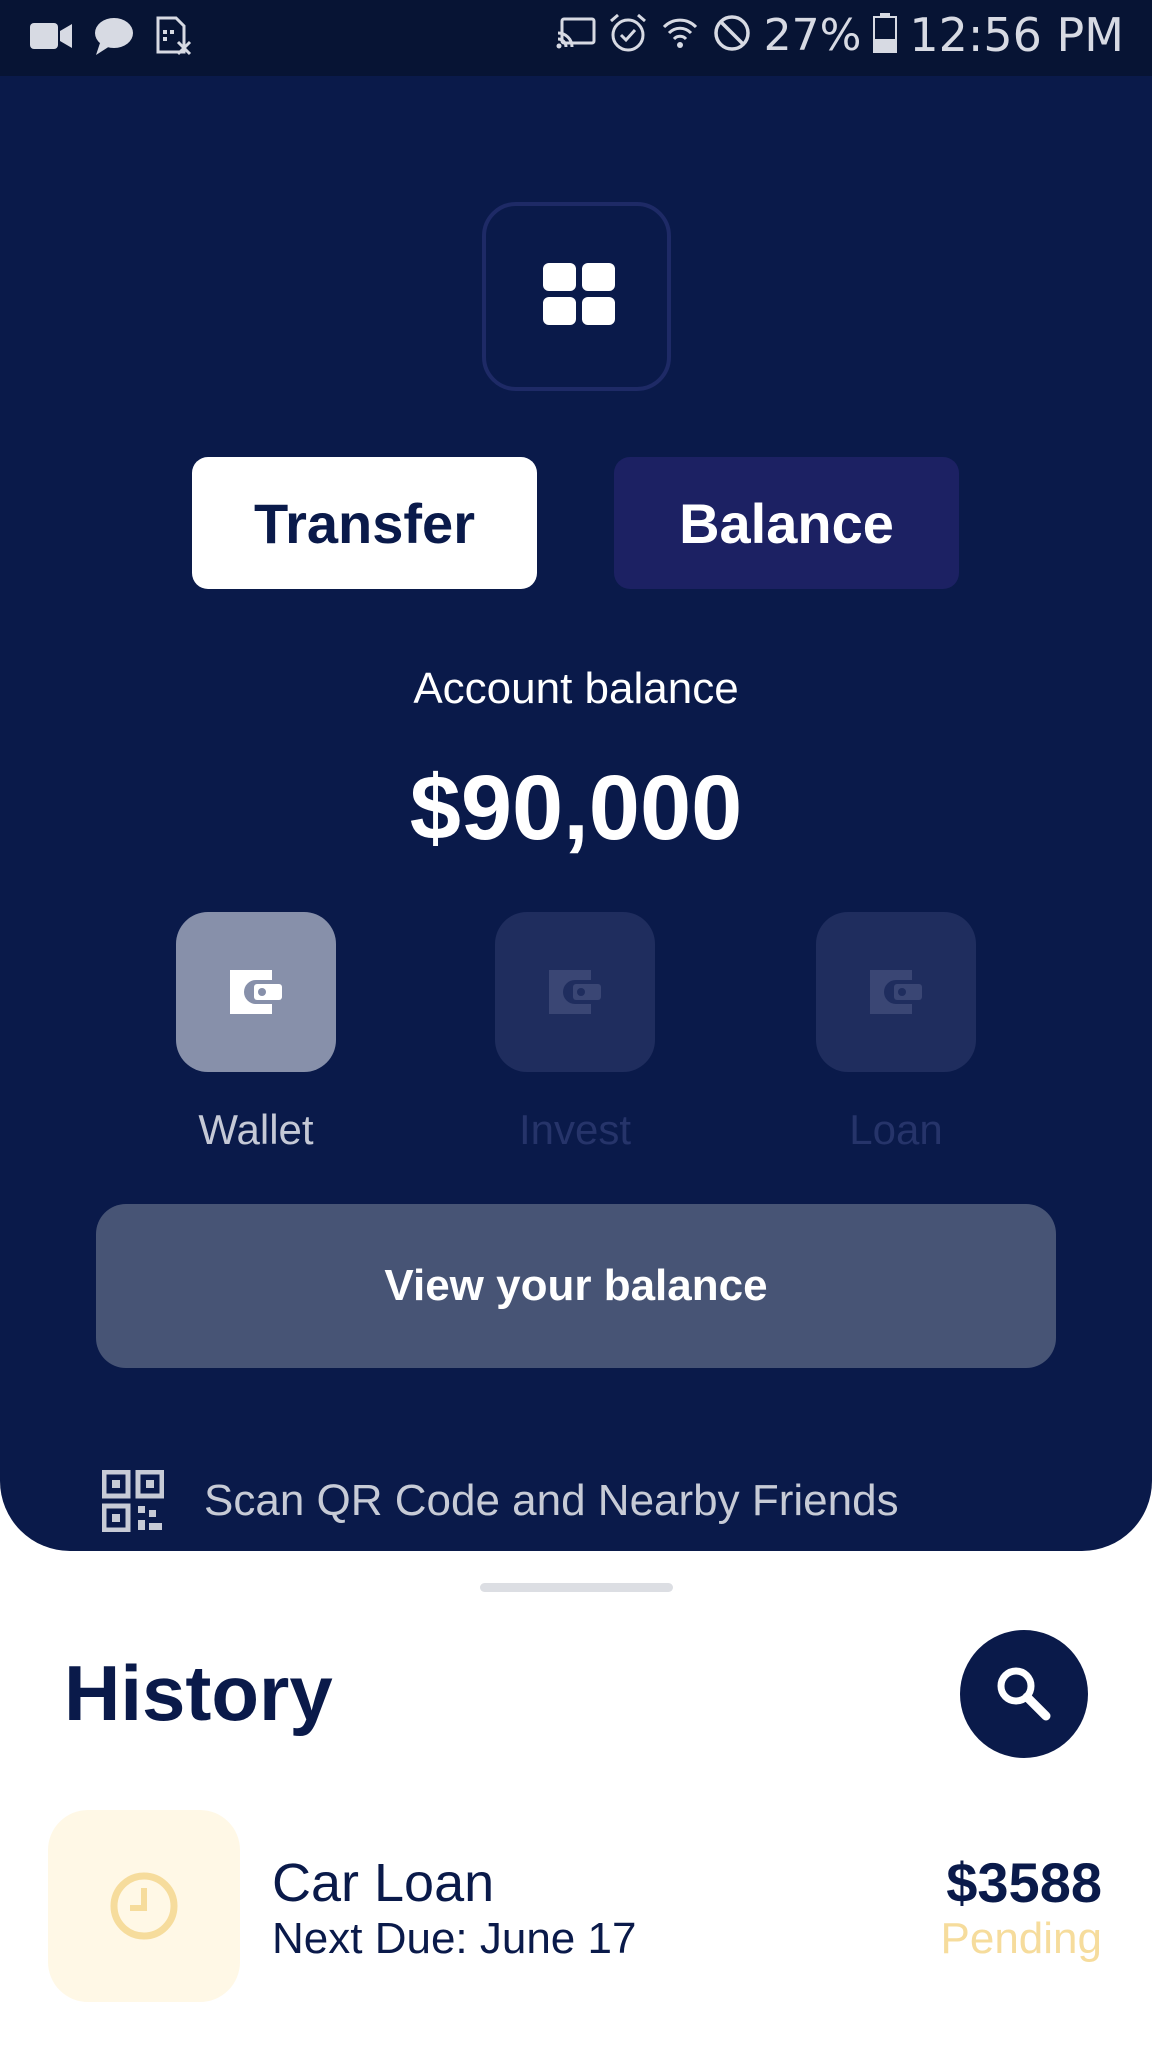  I want to click on view-balance-button: View your balance, so click(576, 1286).